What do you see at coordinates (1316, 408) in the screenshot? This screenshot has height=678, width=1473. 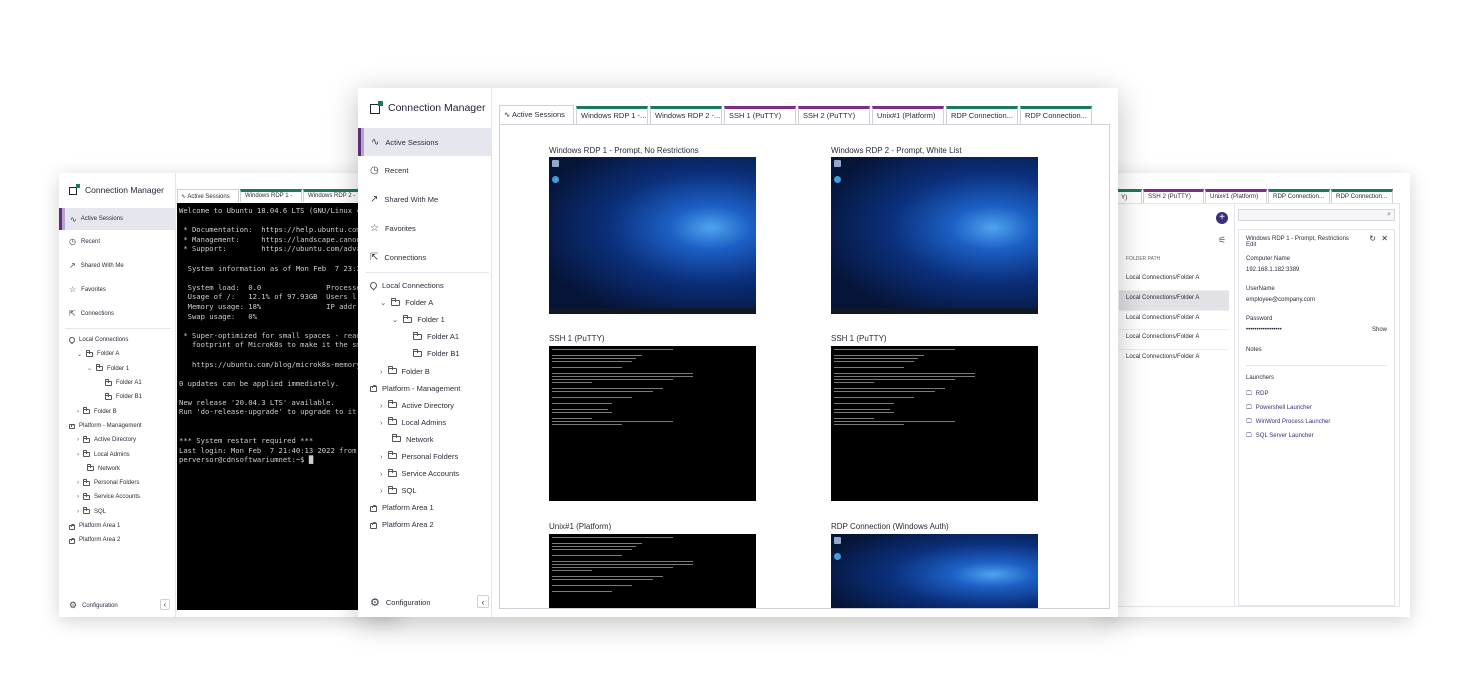 I see `launcher-powershell: 🖵 Powershell Launcher` at bounding box center [1316, 408].